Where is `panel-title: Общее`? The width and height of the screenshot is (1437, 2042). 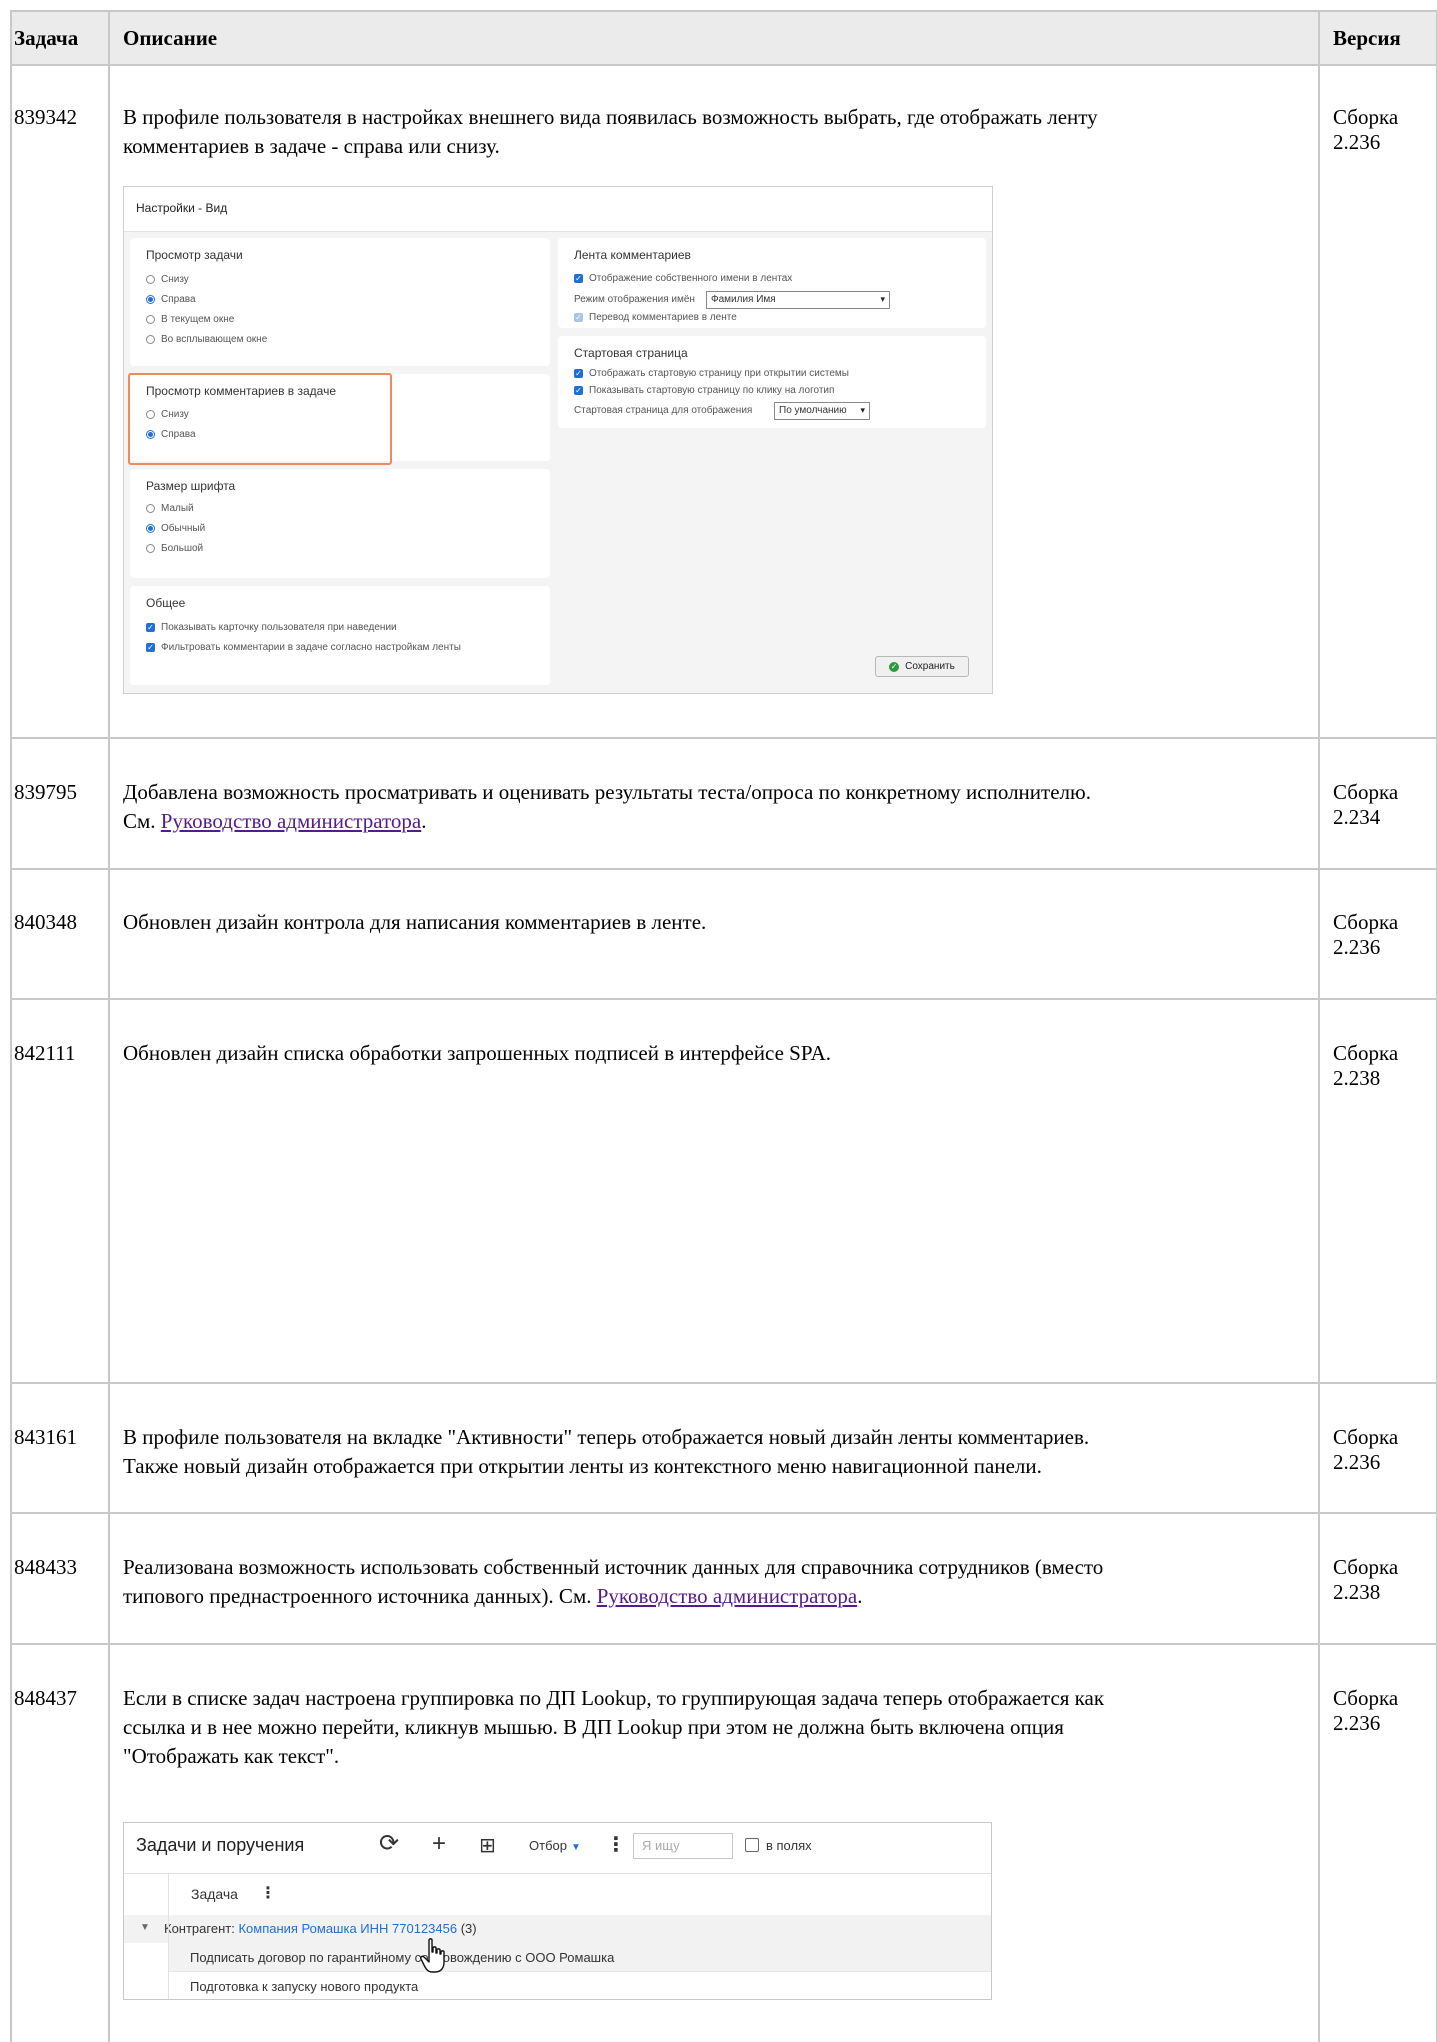 panel-title: Общее is located at coordinates (166, 603).